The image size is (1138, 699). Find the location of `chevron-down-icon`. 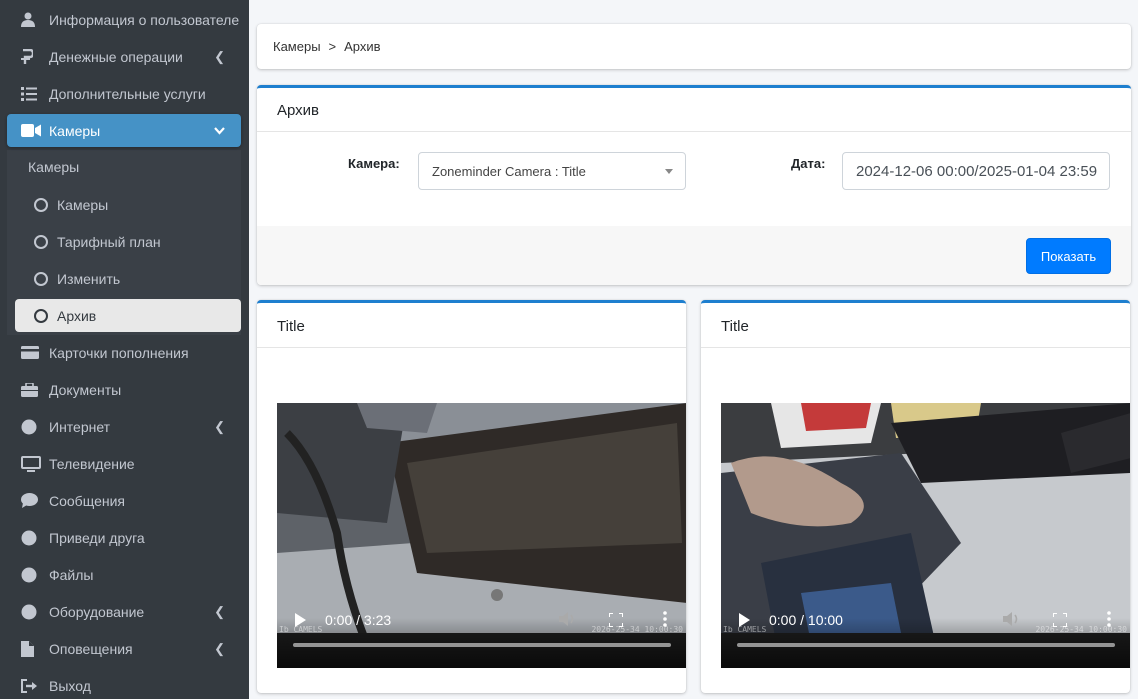

chevron-down-icon is located at coordinates (219, 130).